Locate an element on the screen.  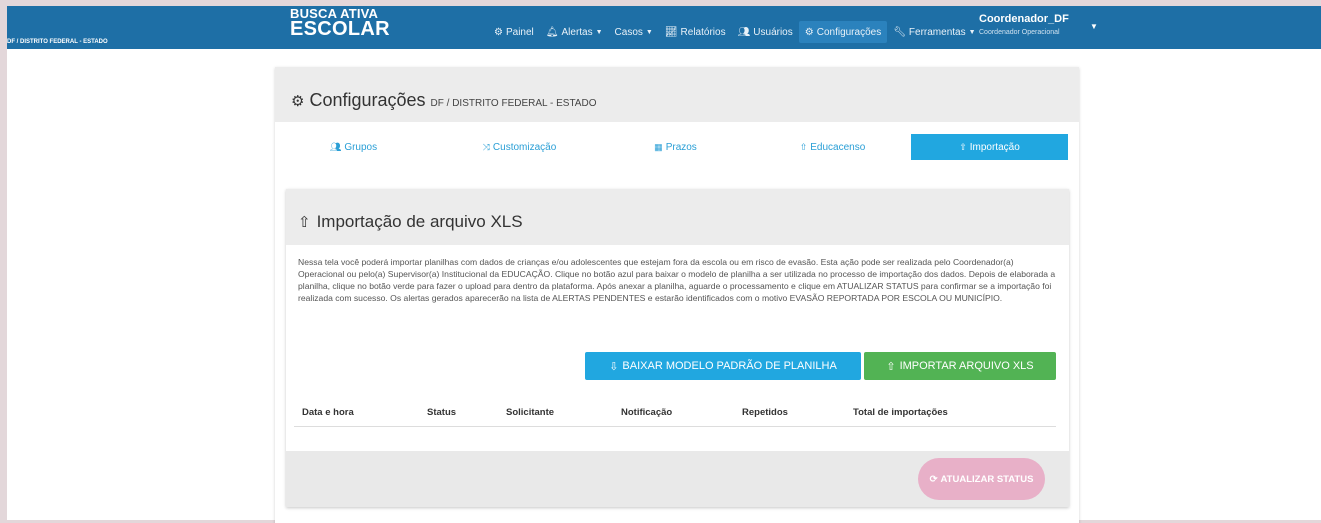
page-title-text: Configurações is located at coordinates (367, 100).